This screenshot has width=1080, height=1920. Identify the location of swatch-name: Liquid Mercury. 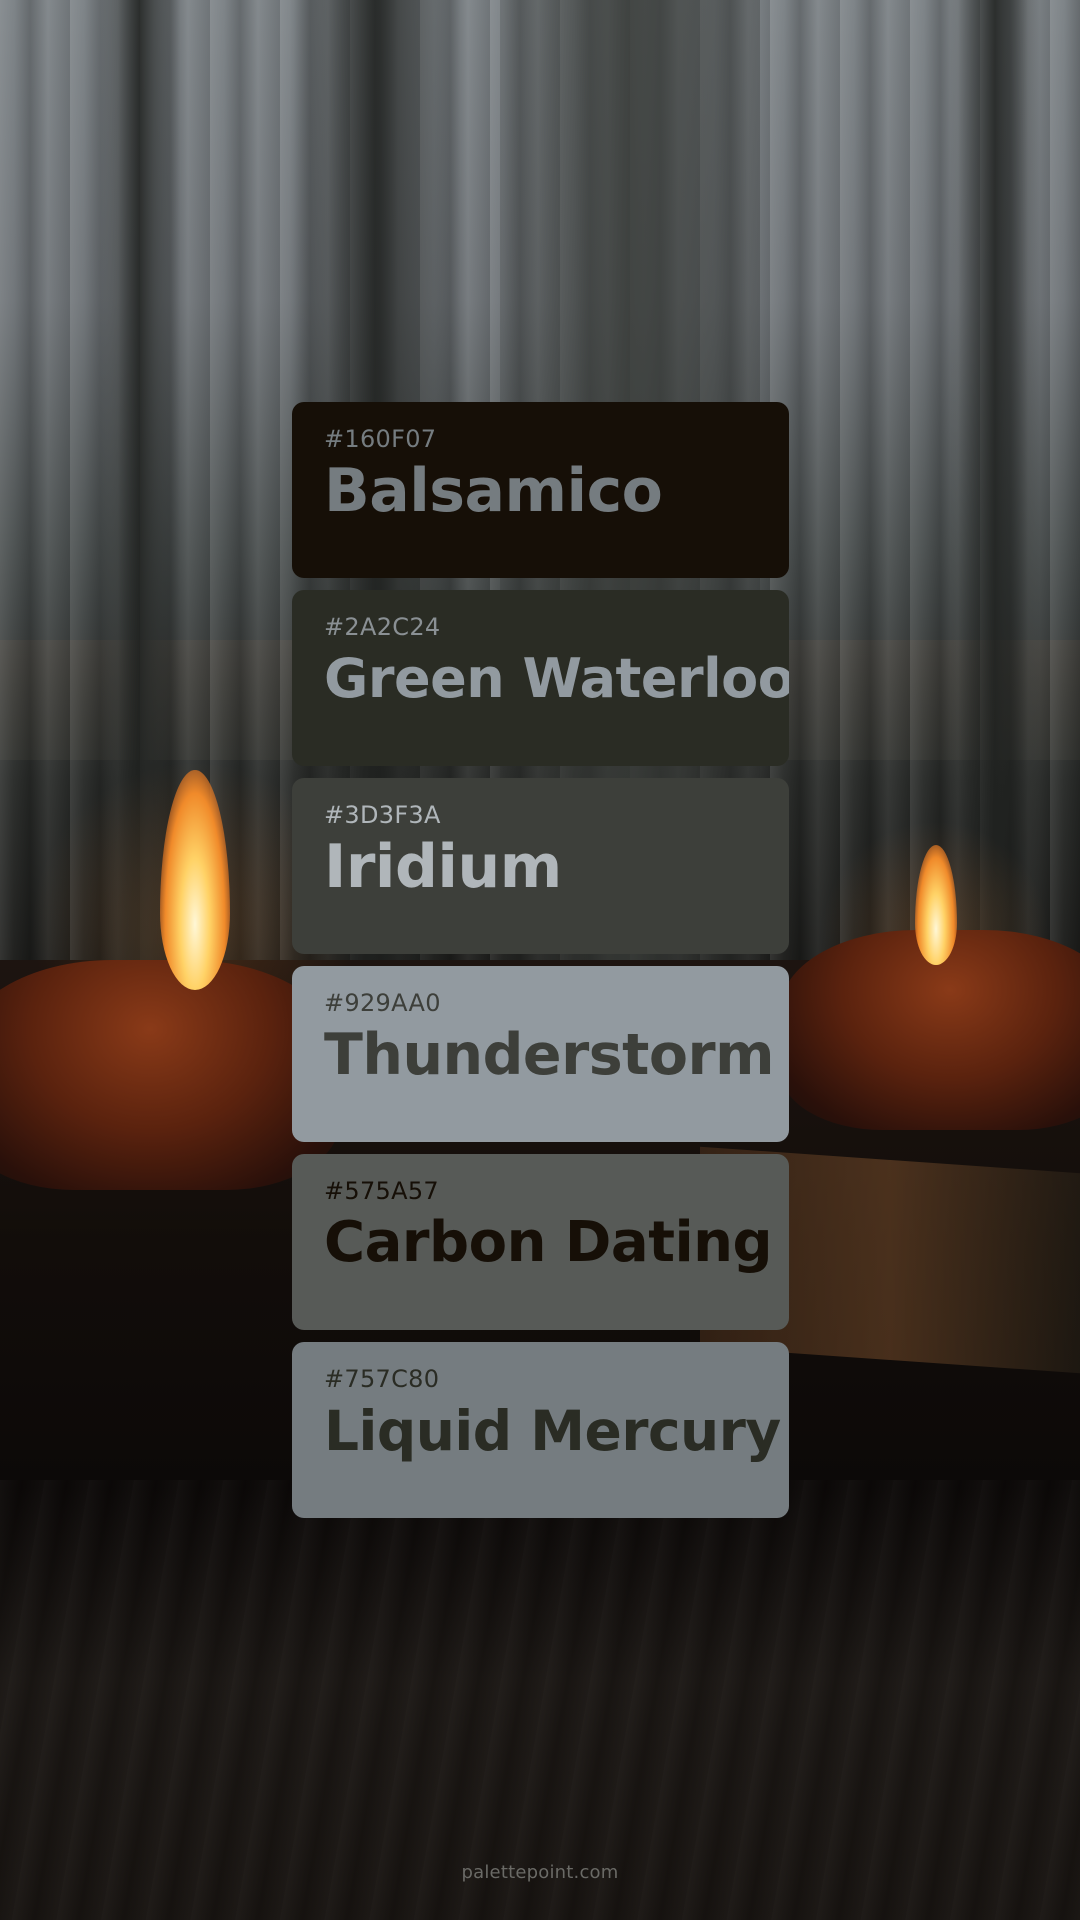
(552, 1431).